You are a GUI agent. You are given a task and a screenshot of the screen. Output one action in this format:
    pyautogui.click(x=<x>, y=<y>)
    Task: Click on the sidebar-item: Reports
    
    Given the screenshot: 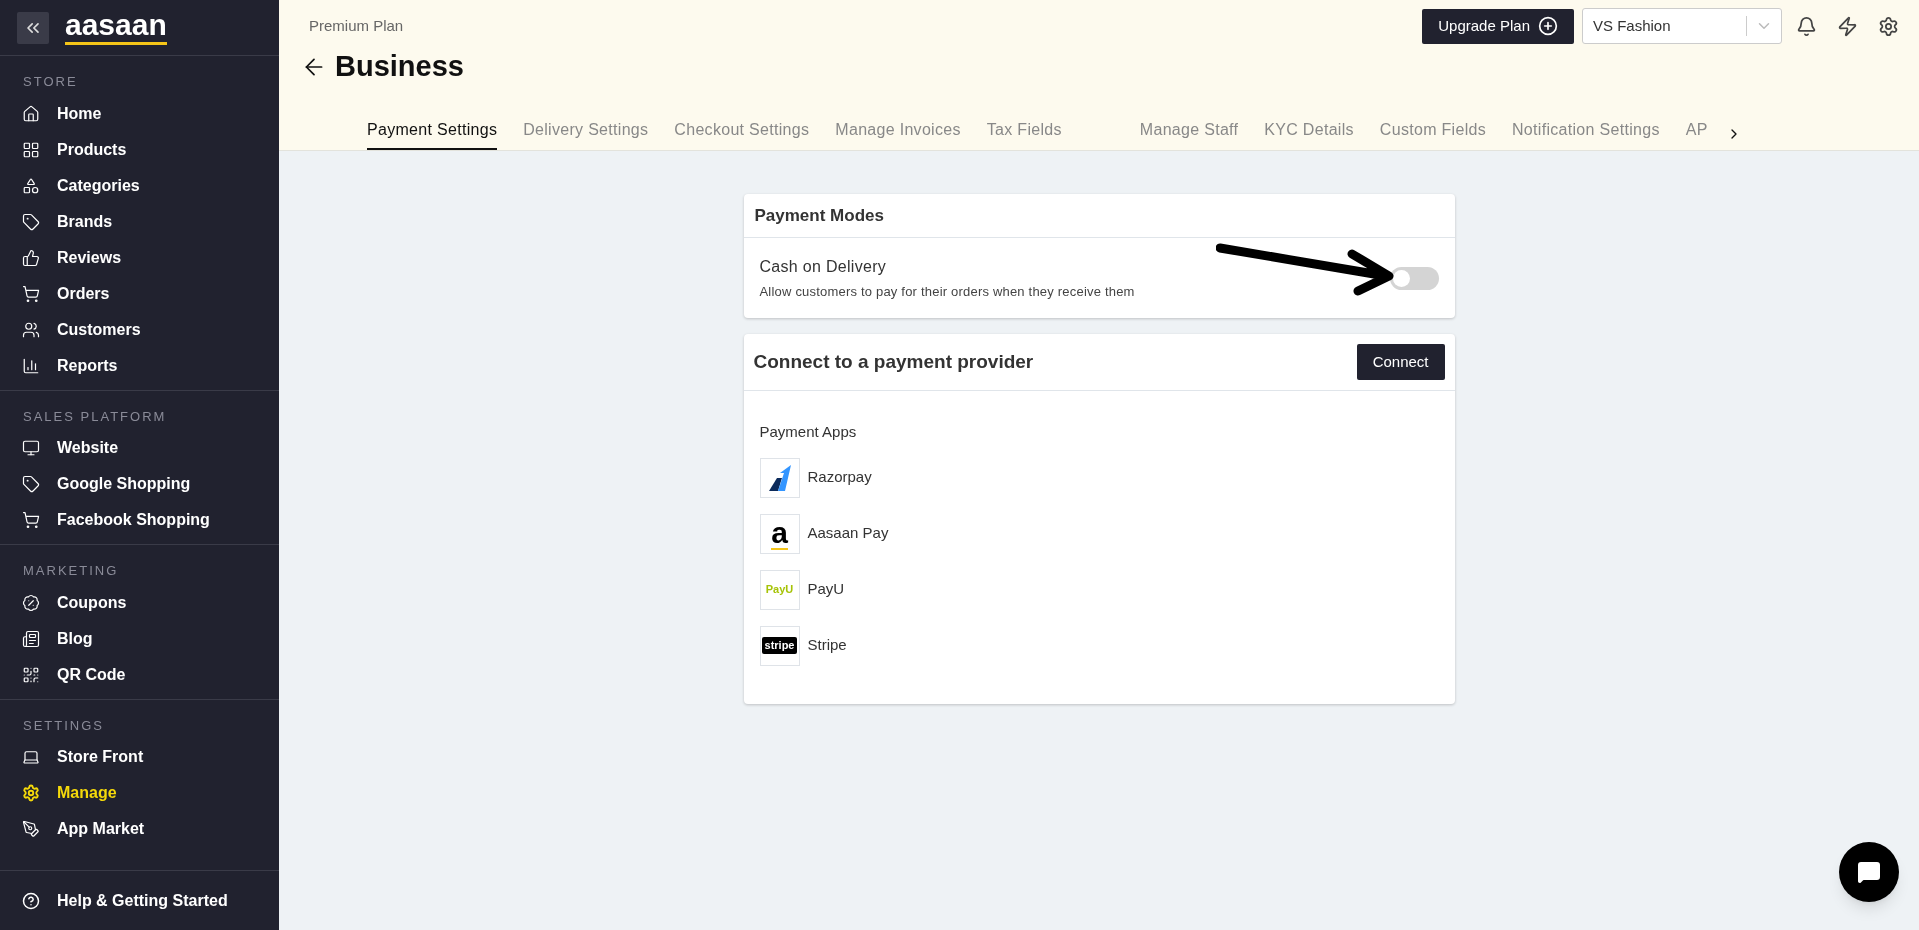 What is the action you would take?
    pyautogui.click(x=139, y=365)
    